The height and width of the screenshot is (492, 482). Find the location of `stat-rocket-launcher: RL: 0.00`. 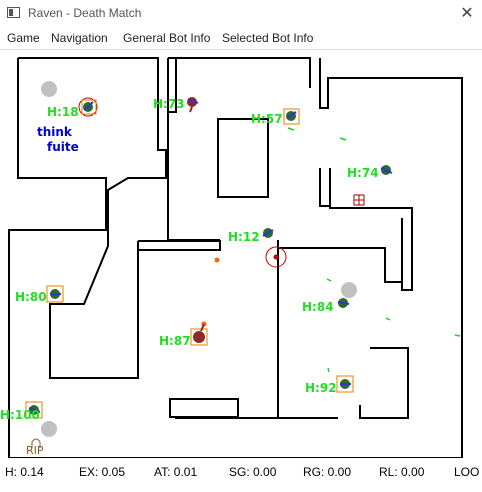

stat-rocket-launcher: RL: 0.00 is located at coordinates (402, 472).